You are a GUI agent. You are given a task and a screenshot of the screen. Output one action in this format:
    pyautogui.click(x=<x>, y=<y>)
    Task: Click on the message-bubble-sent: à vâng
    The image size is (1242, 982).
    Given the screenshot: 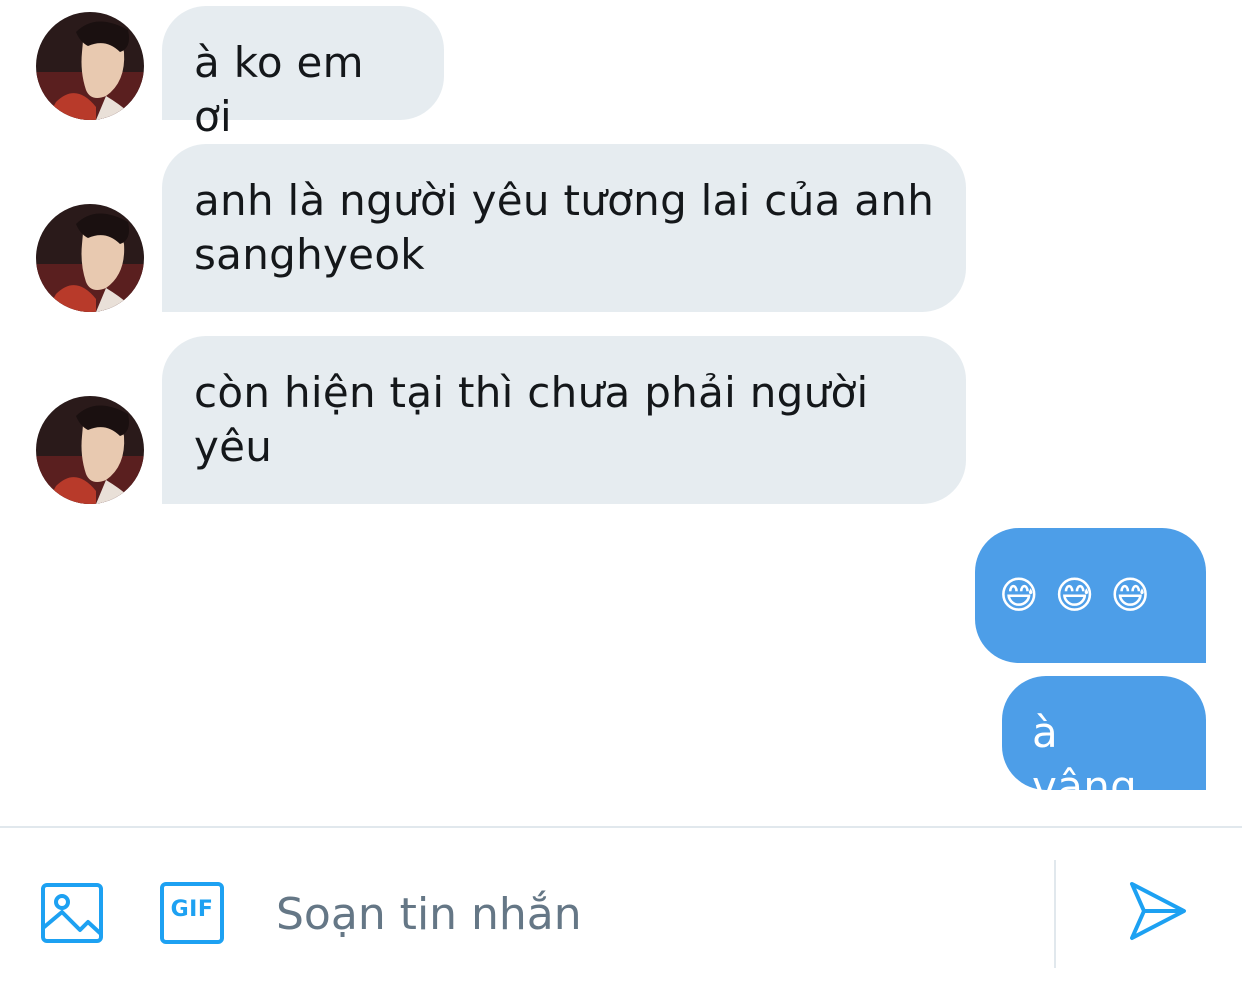 What is the action you would take?
    pyautogui.click(x=1104, y=743)
    